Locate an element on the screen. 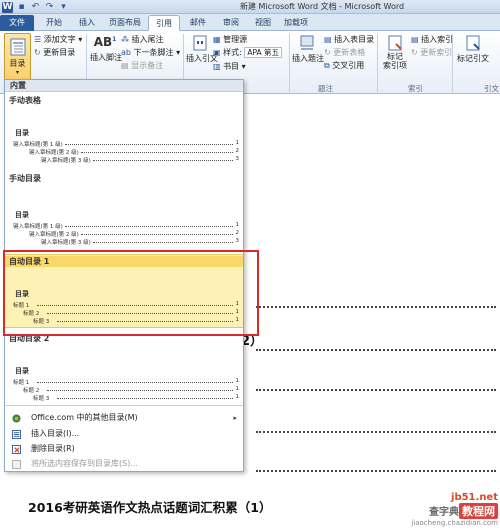 This screenshot has width=500, height=531. insert-index-button: ▤ 插入索引 is located at coordinates (432, 39).